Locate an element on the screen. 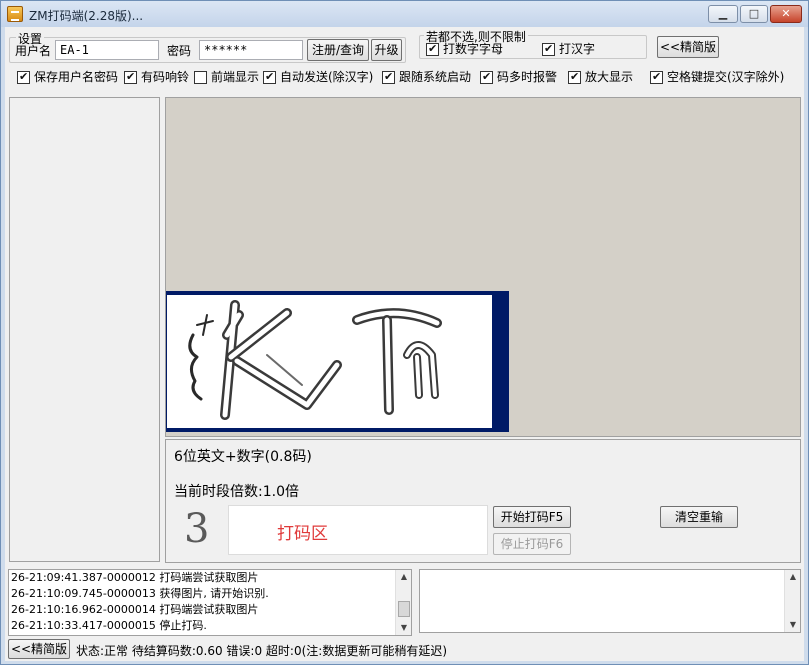 The width and height of the screenshot is (809, 665). option-save-credentials: 保存用户名密码 is located at coordinates (67, 77).